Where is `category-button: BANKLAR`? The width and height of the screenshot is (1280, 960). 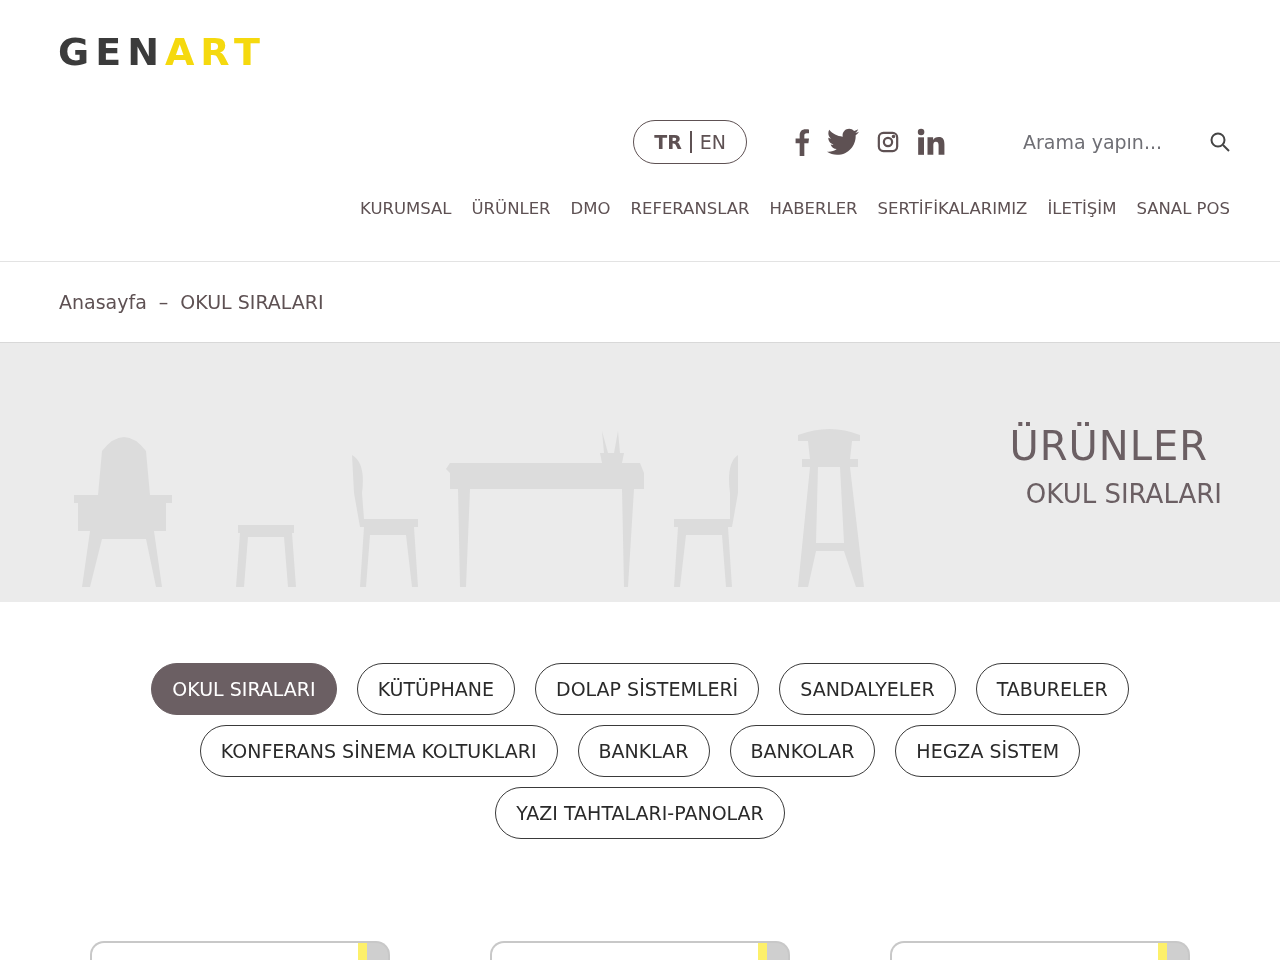
category-button: BANKLAR is located at coordinates (643, 751).